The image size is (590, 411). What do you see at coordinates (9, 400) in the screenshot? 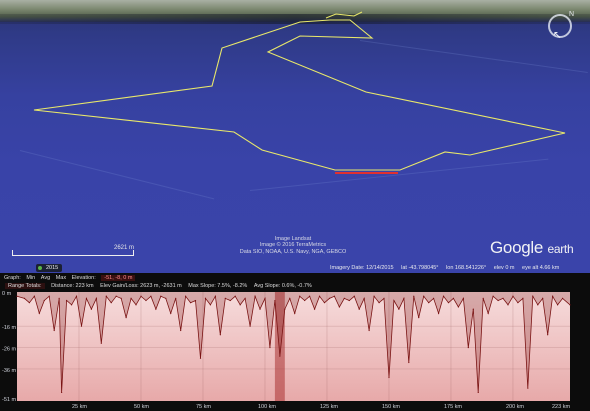
I see `y-tick-label: -51 m` at bounding box center [9, 400].